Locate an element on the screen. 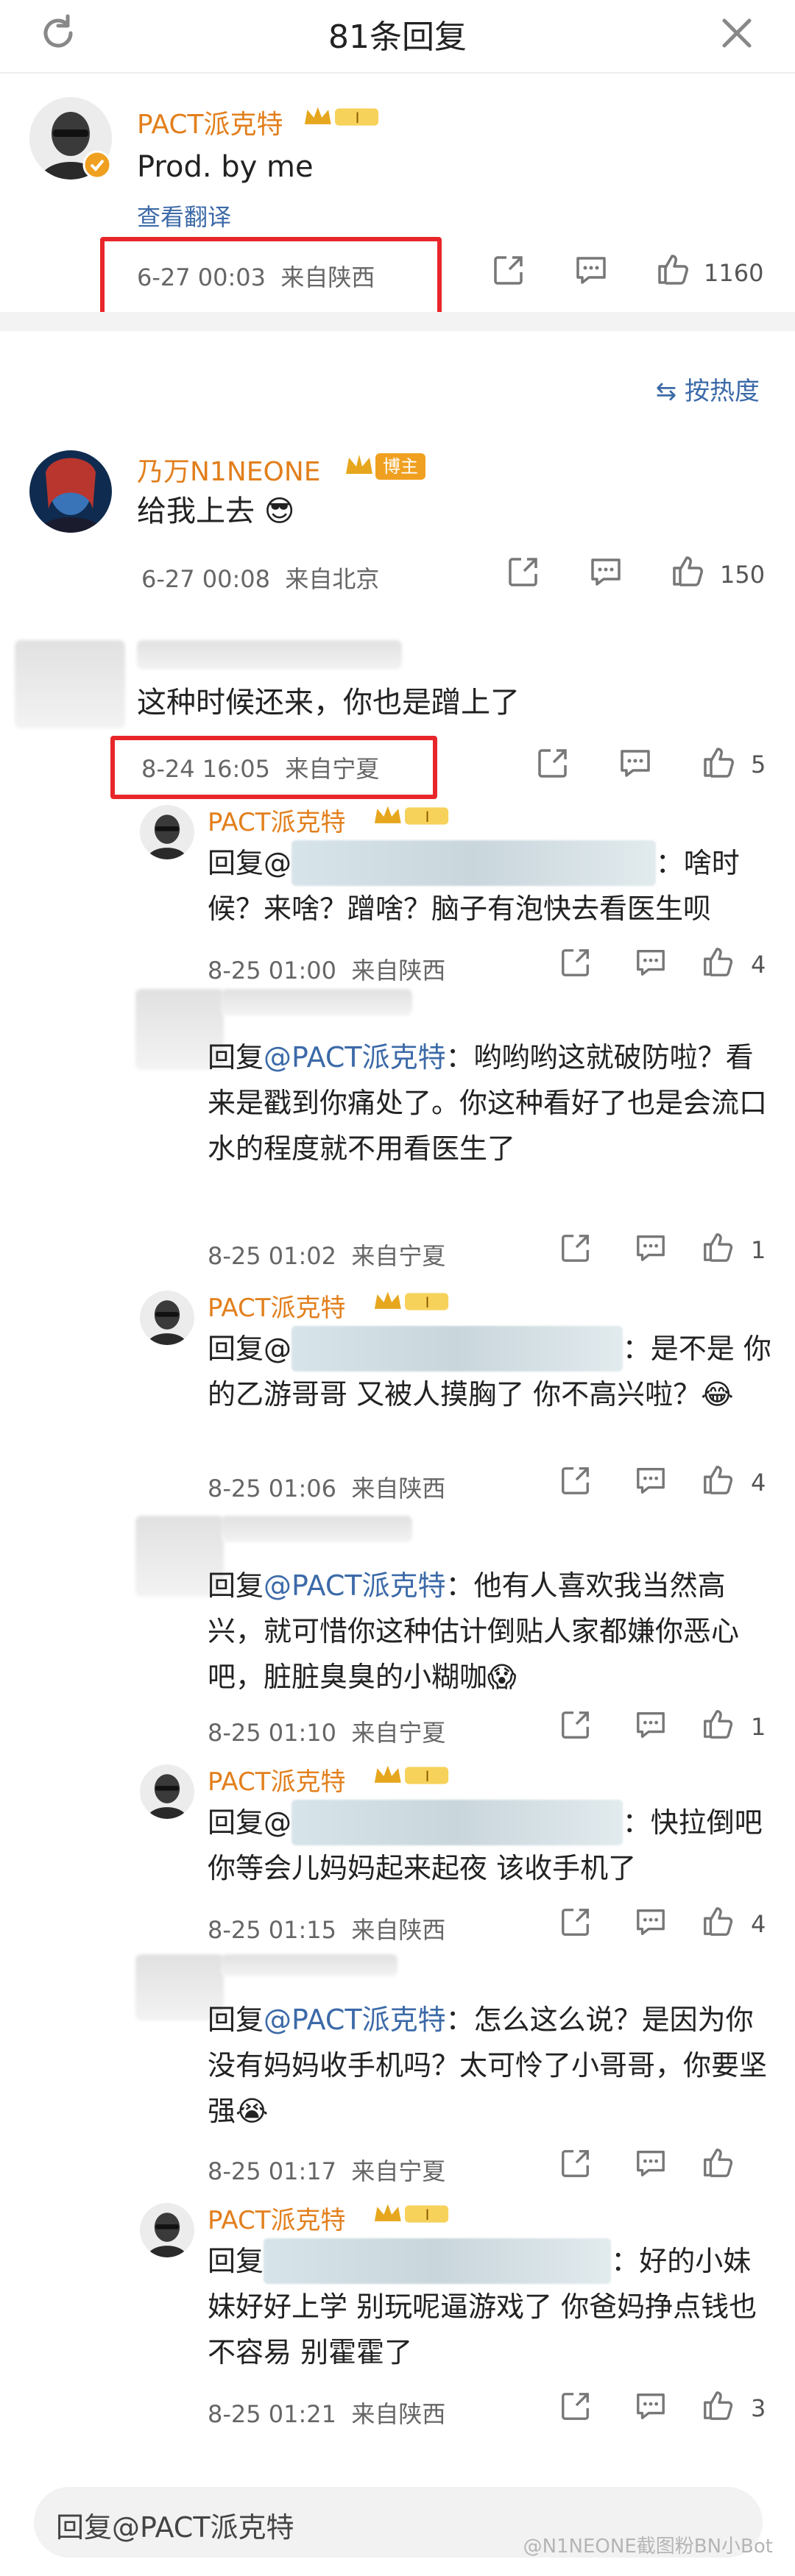 The image size is (795, 2576). blurred-mention: xxxxxxxxxxxxxxxxxxxxxx is located at coordinates (474, 863).